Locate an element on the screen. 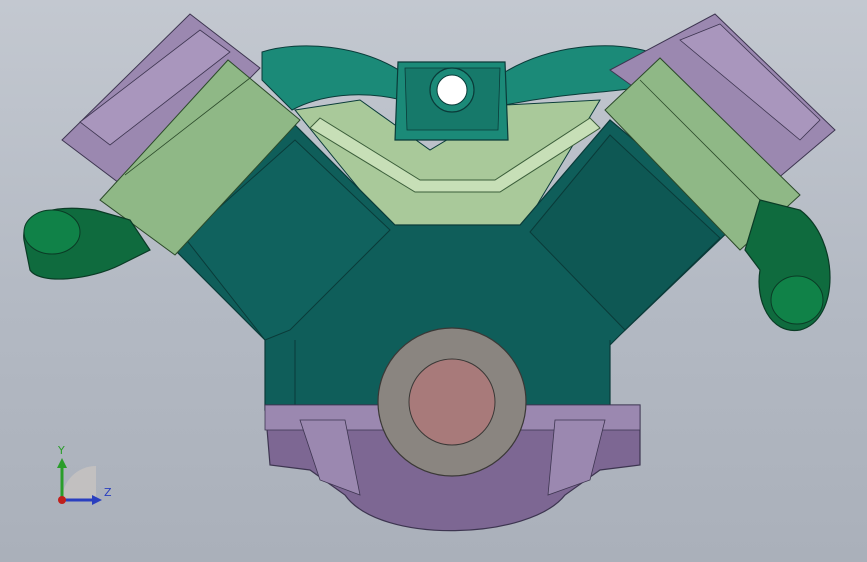 This screenshot has width=867, height=562. triad-plane is located at coordinates (79, 483).